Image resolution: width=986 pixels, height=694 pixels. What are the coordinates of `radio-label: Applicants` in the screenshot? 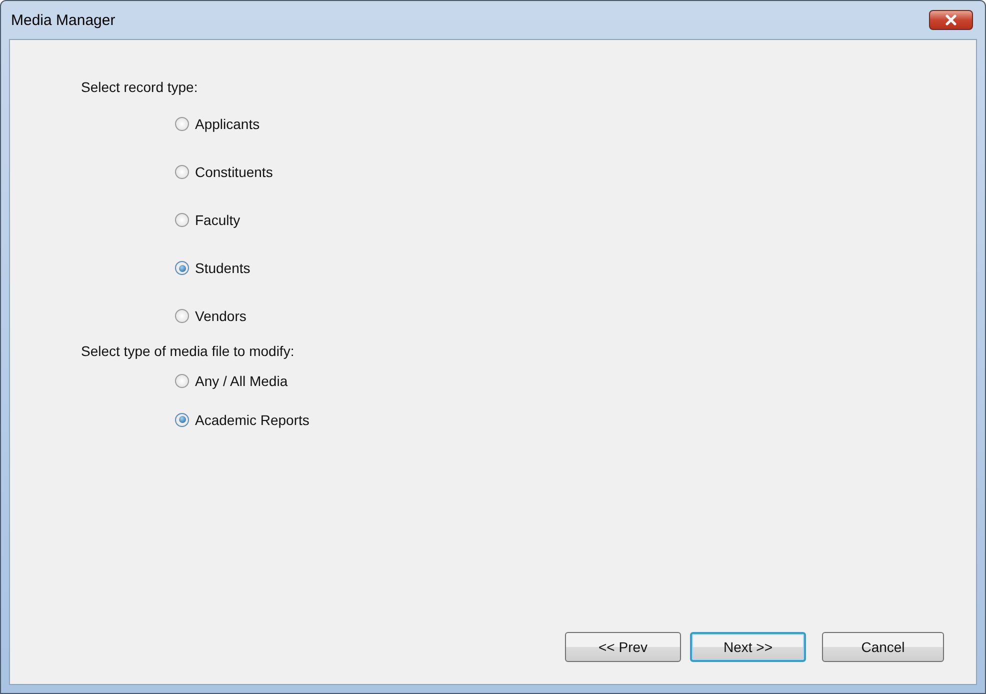 It's located at (227, 124).